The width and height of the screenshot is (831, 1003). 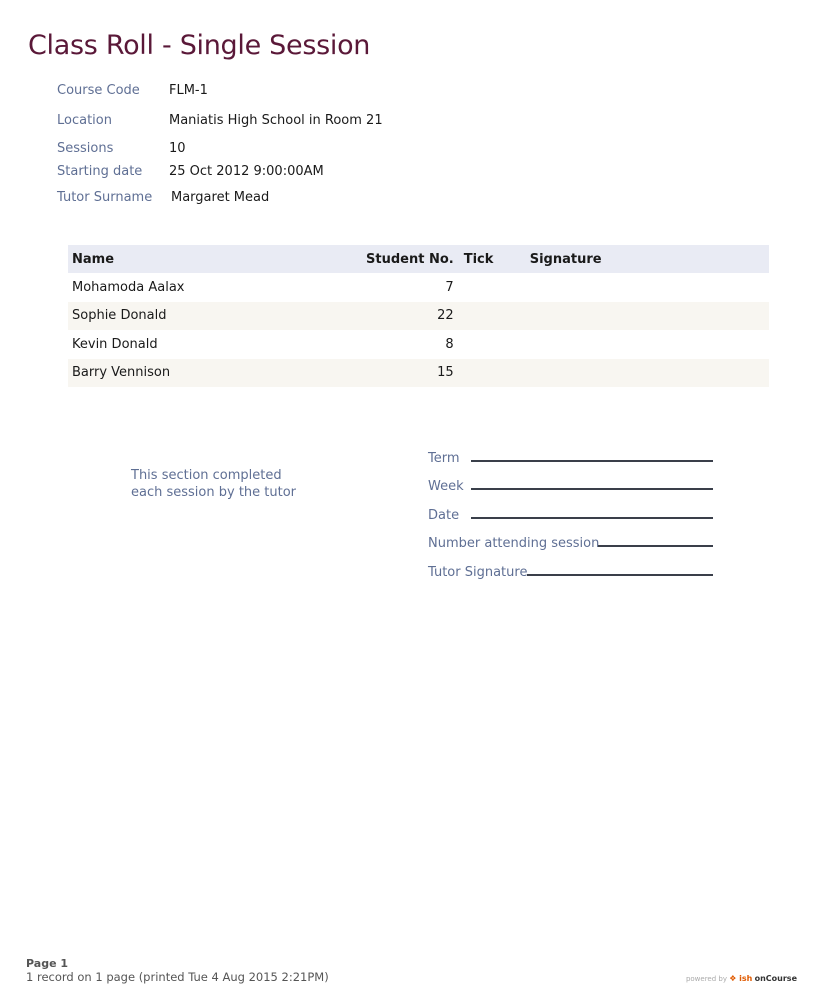 I want to click on number-attending-label: Number attending session, so click(x=514, y=543).